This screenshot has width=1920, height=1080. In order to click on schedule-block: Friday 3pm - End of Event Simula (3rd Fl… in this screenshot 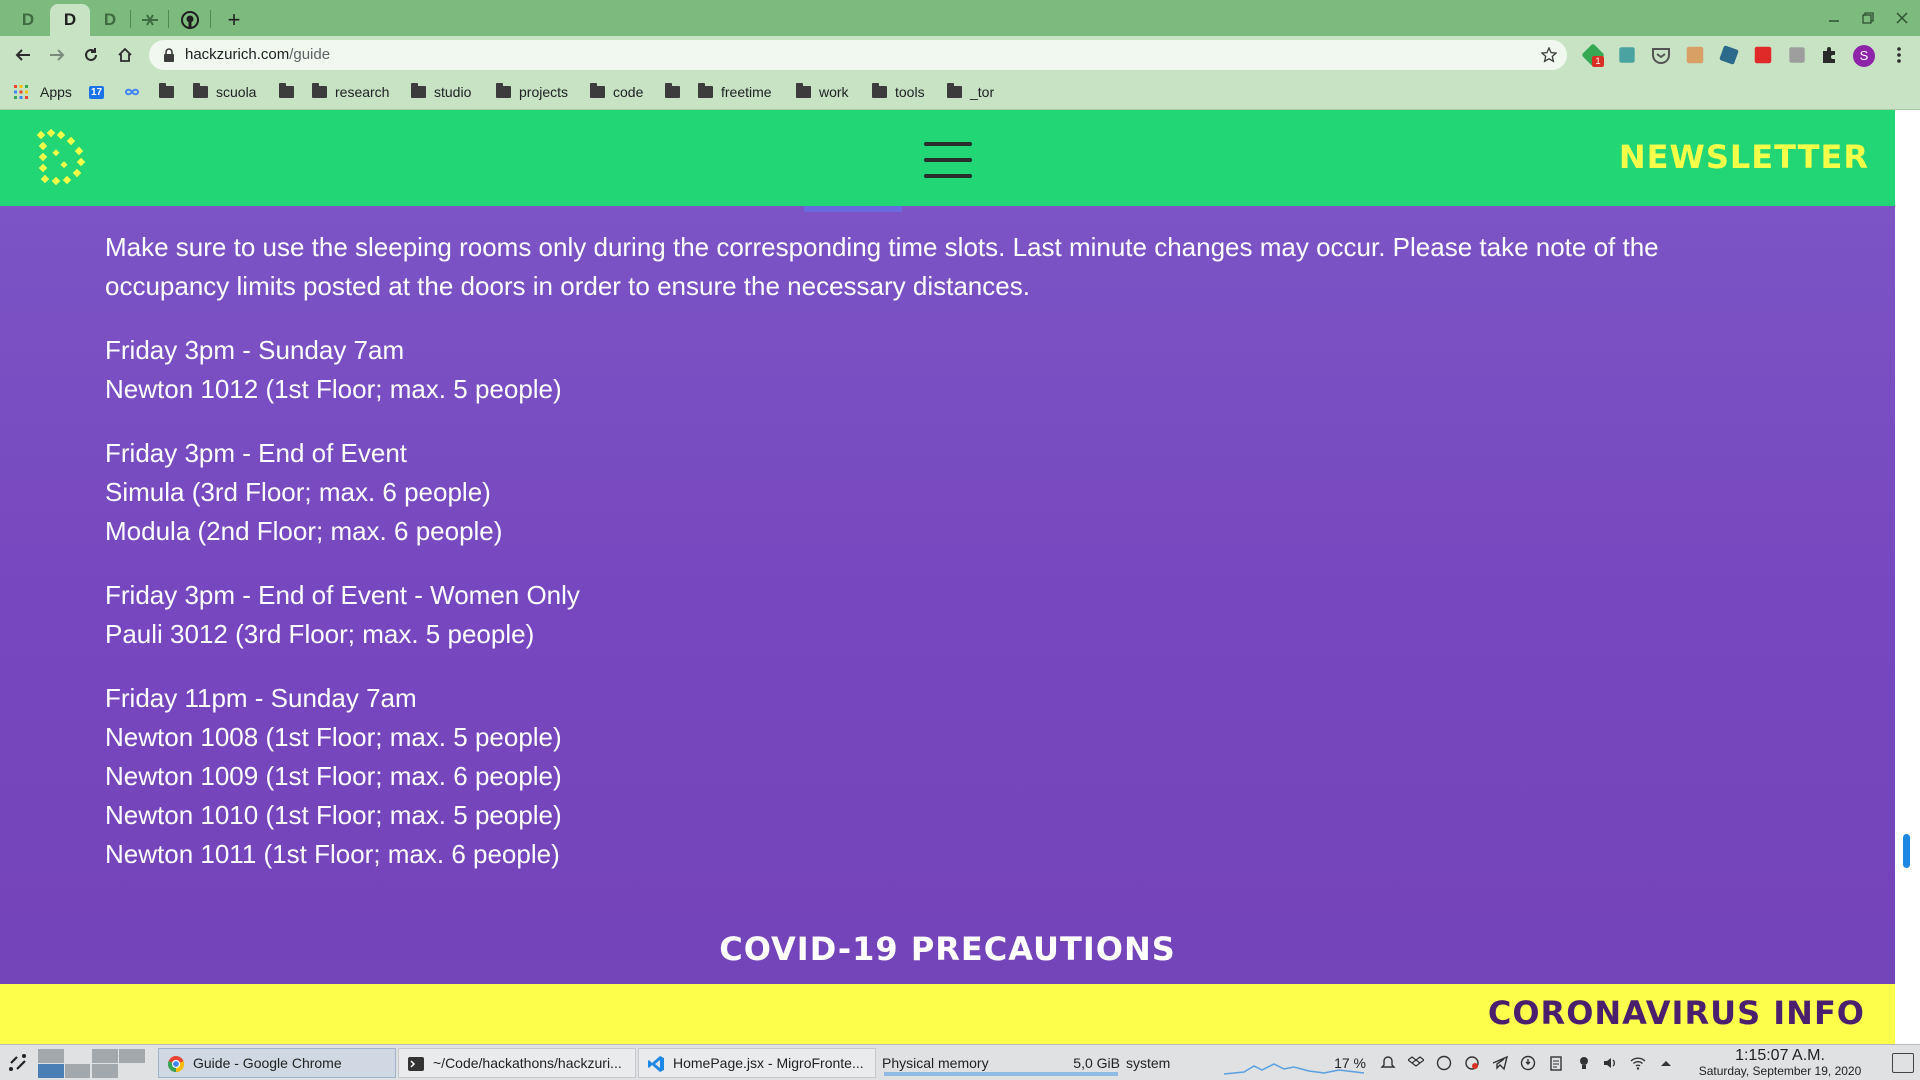, I will do `click(930, 492)`.